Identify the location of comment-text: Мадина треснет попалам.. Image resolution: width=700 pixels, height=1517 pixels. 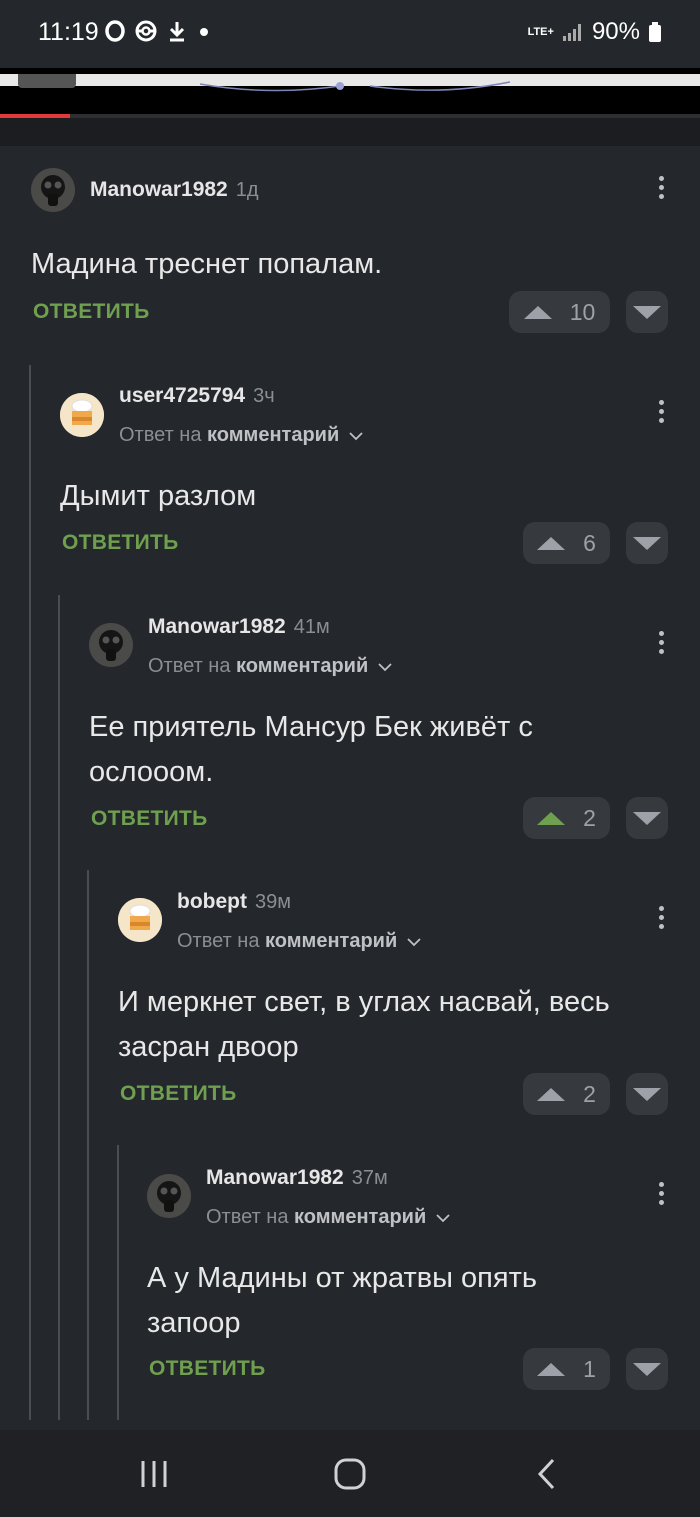
(207, 264).